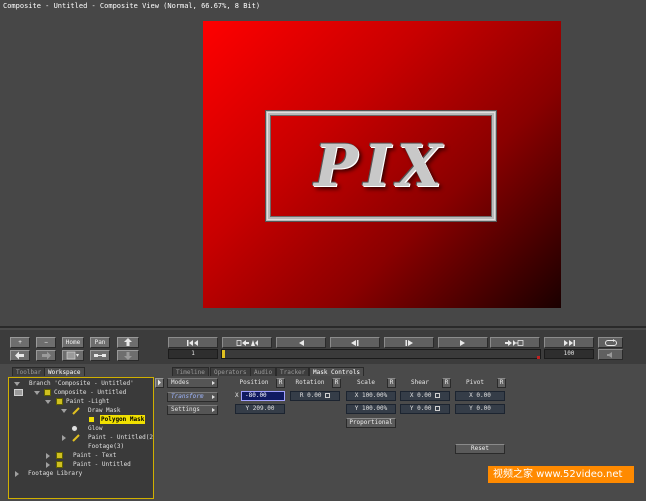  Describe the element at coordinates (475, 382) in the screenshot. I see `pivot-header: Pivot` at that location.